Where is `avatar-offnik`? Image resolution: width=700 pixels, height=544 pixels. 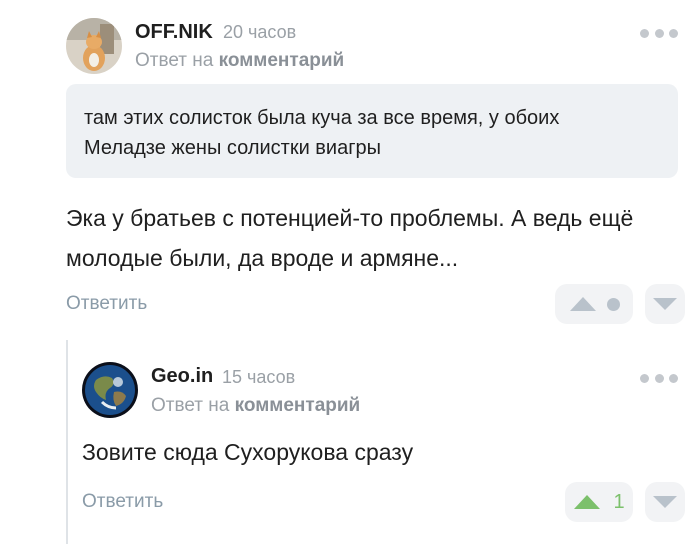 avatar-offnik is located at coordinates (94, 46).